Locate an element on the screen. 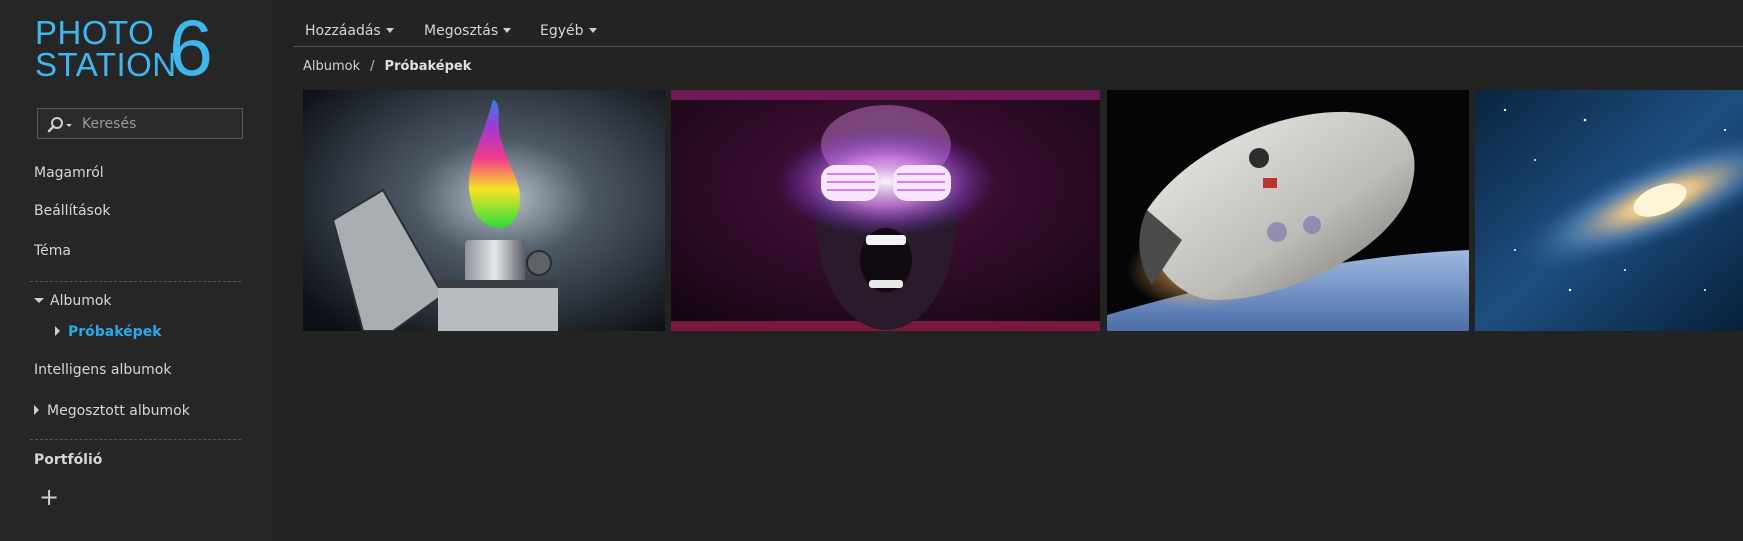 This screenshot has height=541, width=1743. photo-station-logo: PHOTO STATION 6 is located at coordinates (130, 48).